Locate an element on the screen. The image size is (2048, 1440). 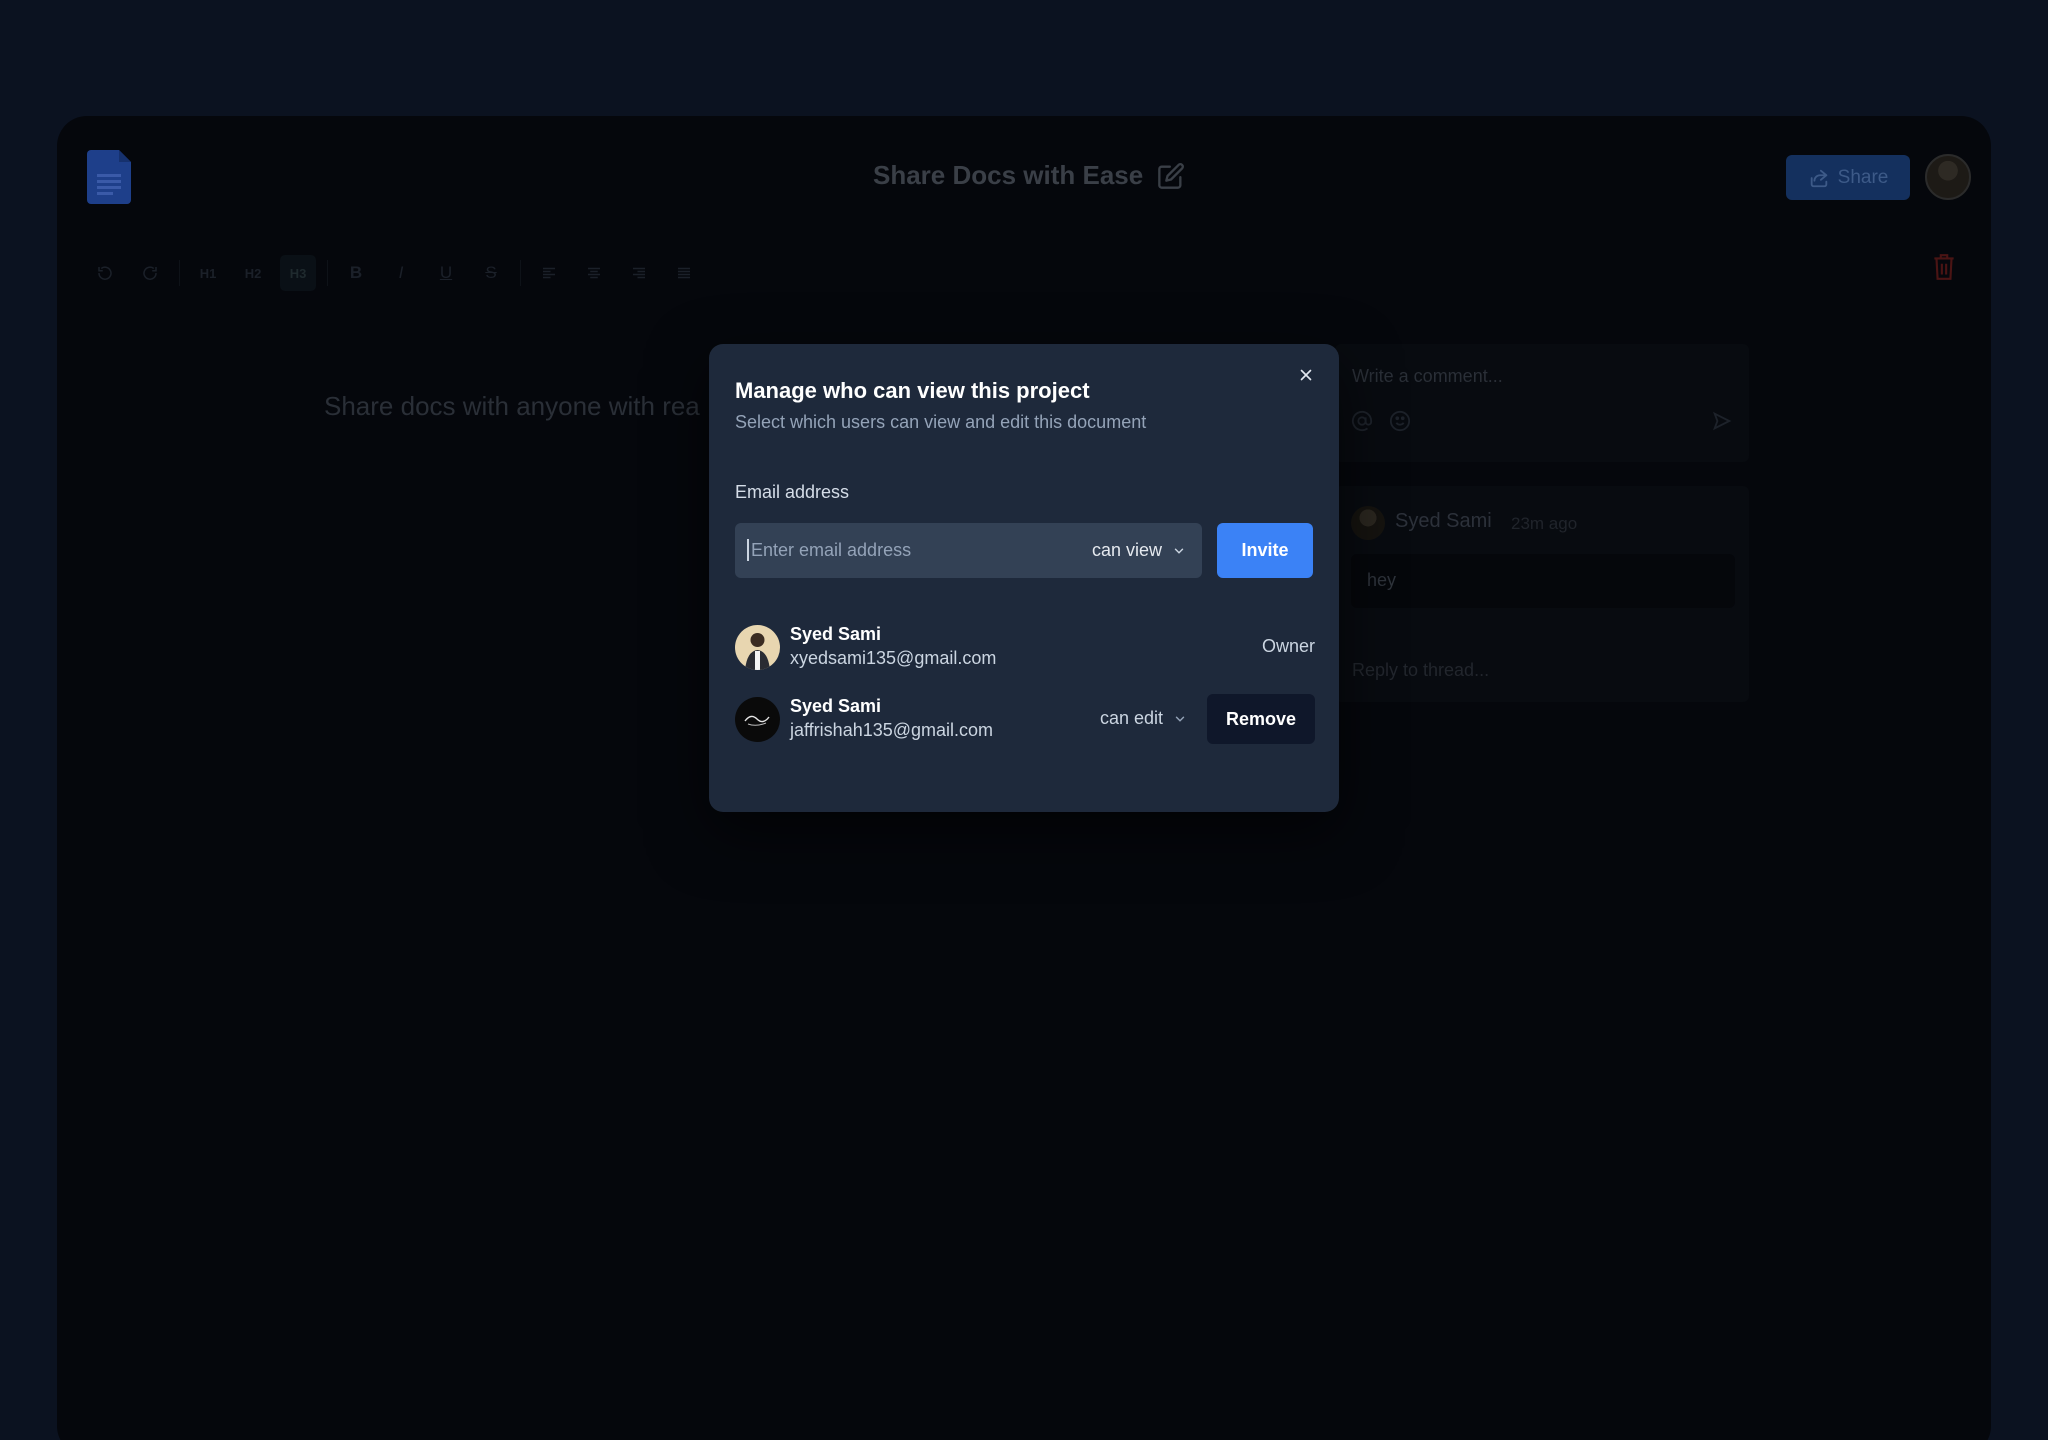
align-justify-button is located at coordinates (684, 273).